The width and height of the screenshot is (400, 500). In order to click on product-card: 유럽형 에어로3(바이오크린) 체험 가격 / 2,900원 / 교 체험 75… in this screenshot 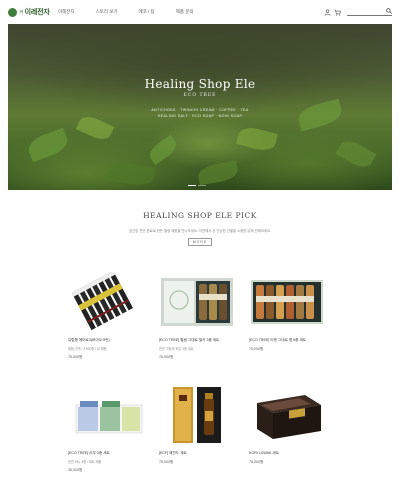, I will do `click(106, 316)`.